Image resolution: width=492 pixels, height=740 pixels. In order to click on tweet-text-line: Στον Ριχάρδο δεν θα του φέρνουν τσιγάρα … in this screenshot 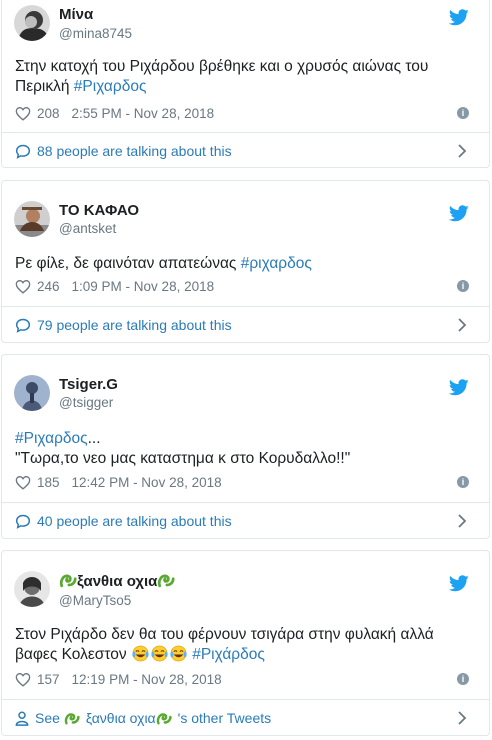, I will do `click(224, 634)`.